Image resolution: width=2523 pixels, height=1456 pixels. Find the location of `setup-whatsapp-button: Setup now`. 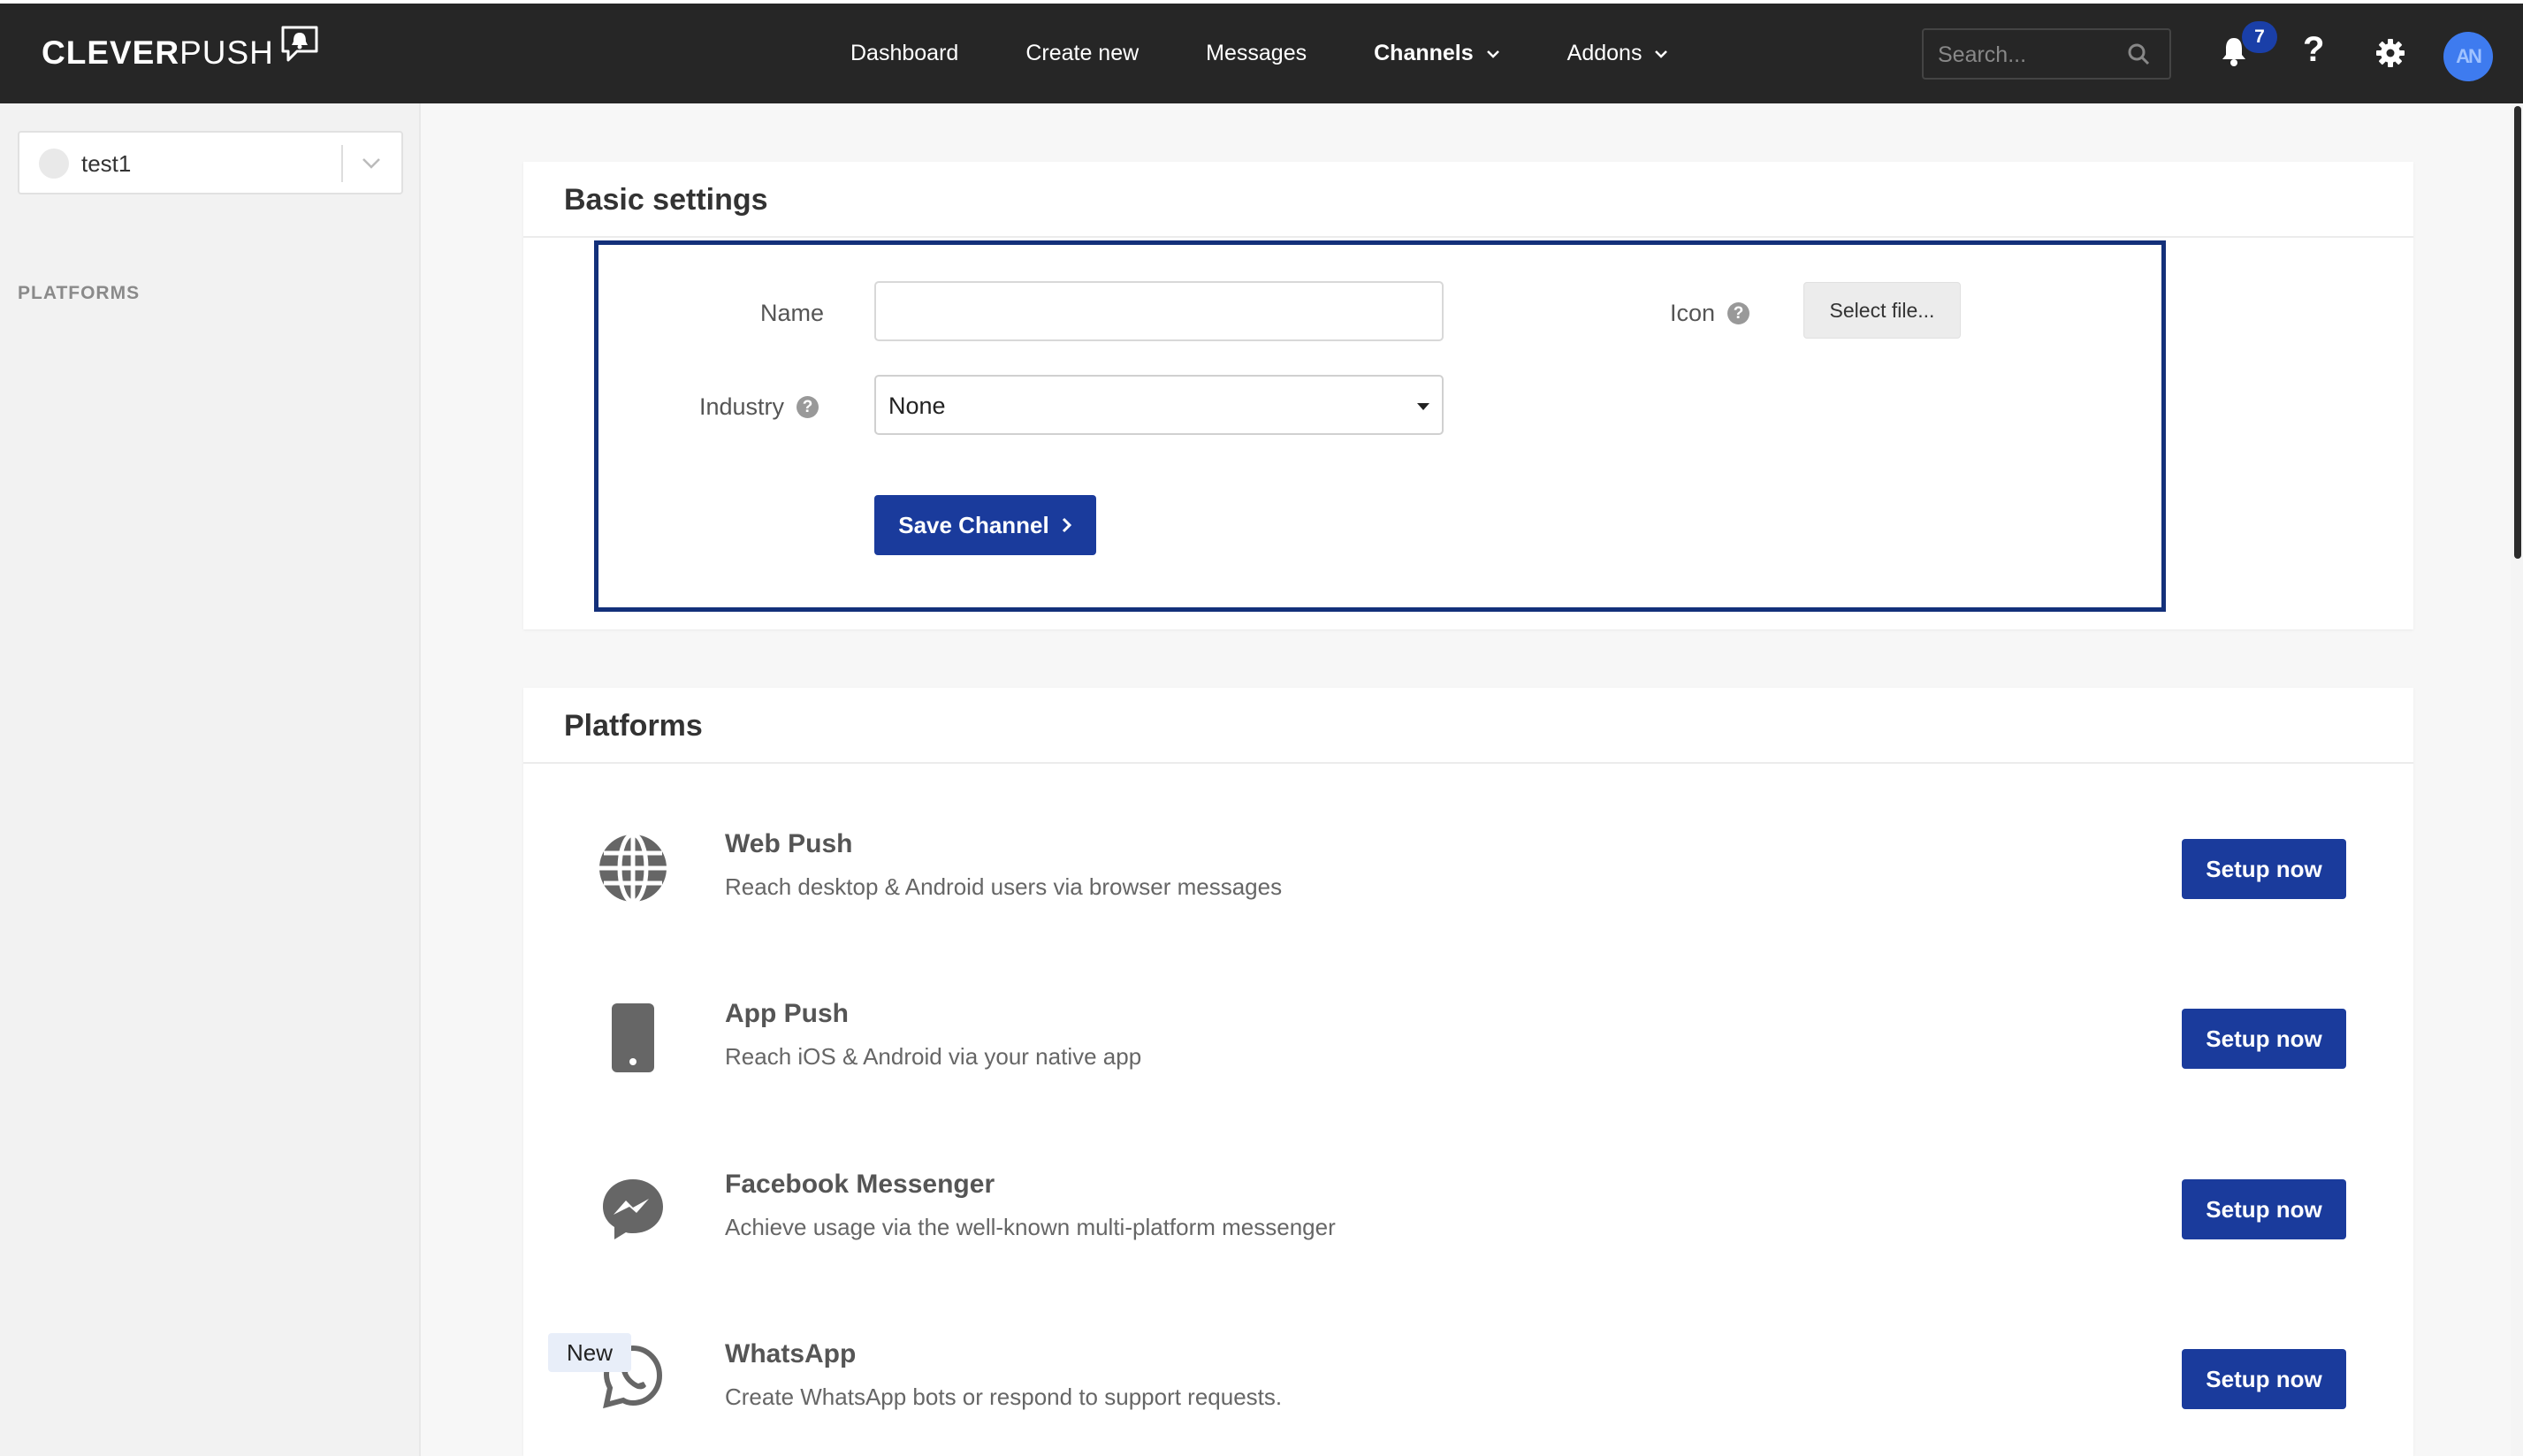

setup-whatsapp-button: Setup now is located at coordinates (2264, 1379).